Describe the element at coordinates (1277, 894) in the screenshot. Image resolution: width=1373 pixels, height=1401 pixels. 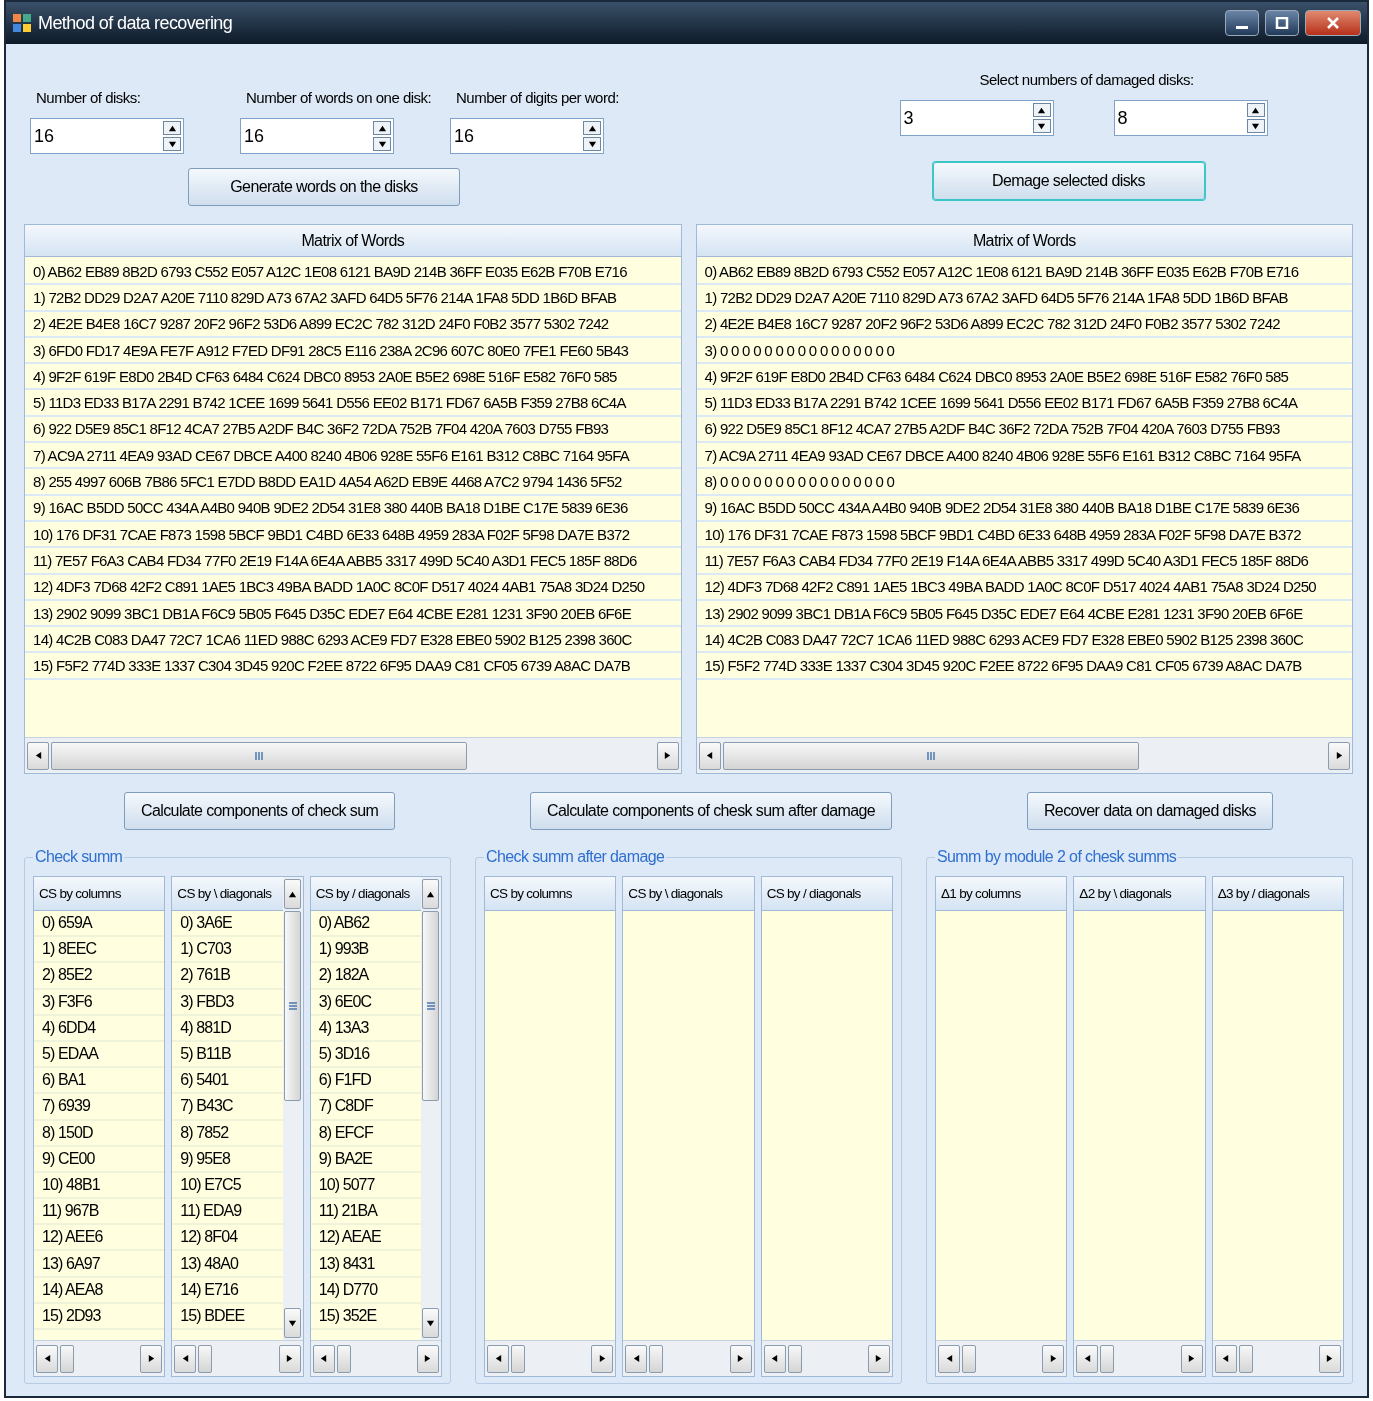
I see `column-header: Δ3 by / diagonals` at that location.